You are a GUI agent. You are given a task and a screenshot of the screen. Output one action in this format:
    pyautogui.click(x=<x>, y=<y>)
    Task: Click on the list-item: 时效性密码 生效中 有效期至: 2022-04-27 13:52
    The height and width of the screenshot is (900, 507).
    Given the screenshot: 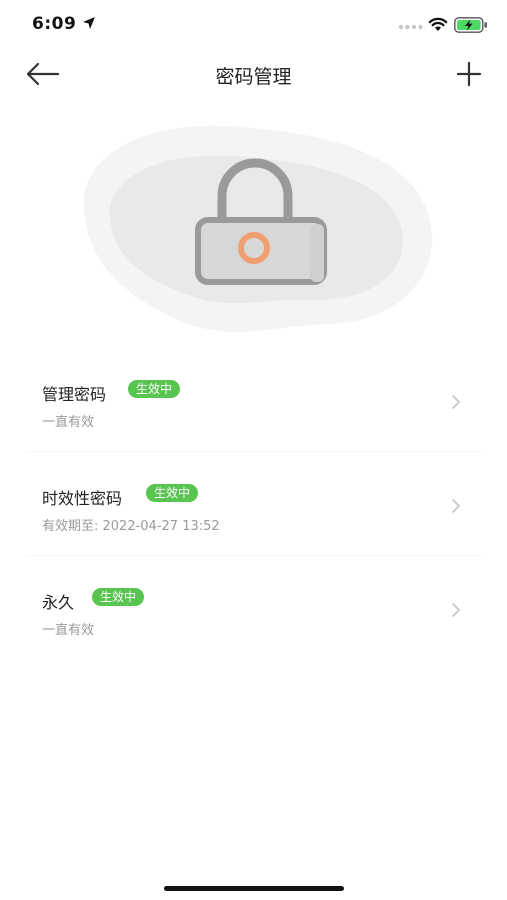 What is the action you would take?
    pyautogui.click(x=253, y=503)
    